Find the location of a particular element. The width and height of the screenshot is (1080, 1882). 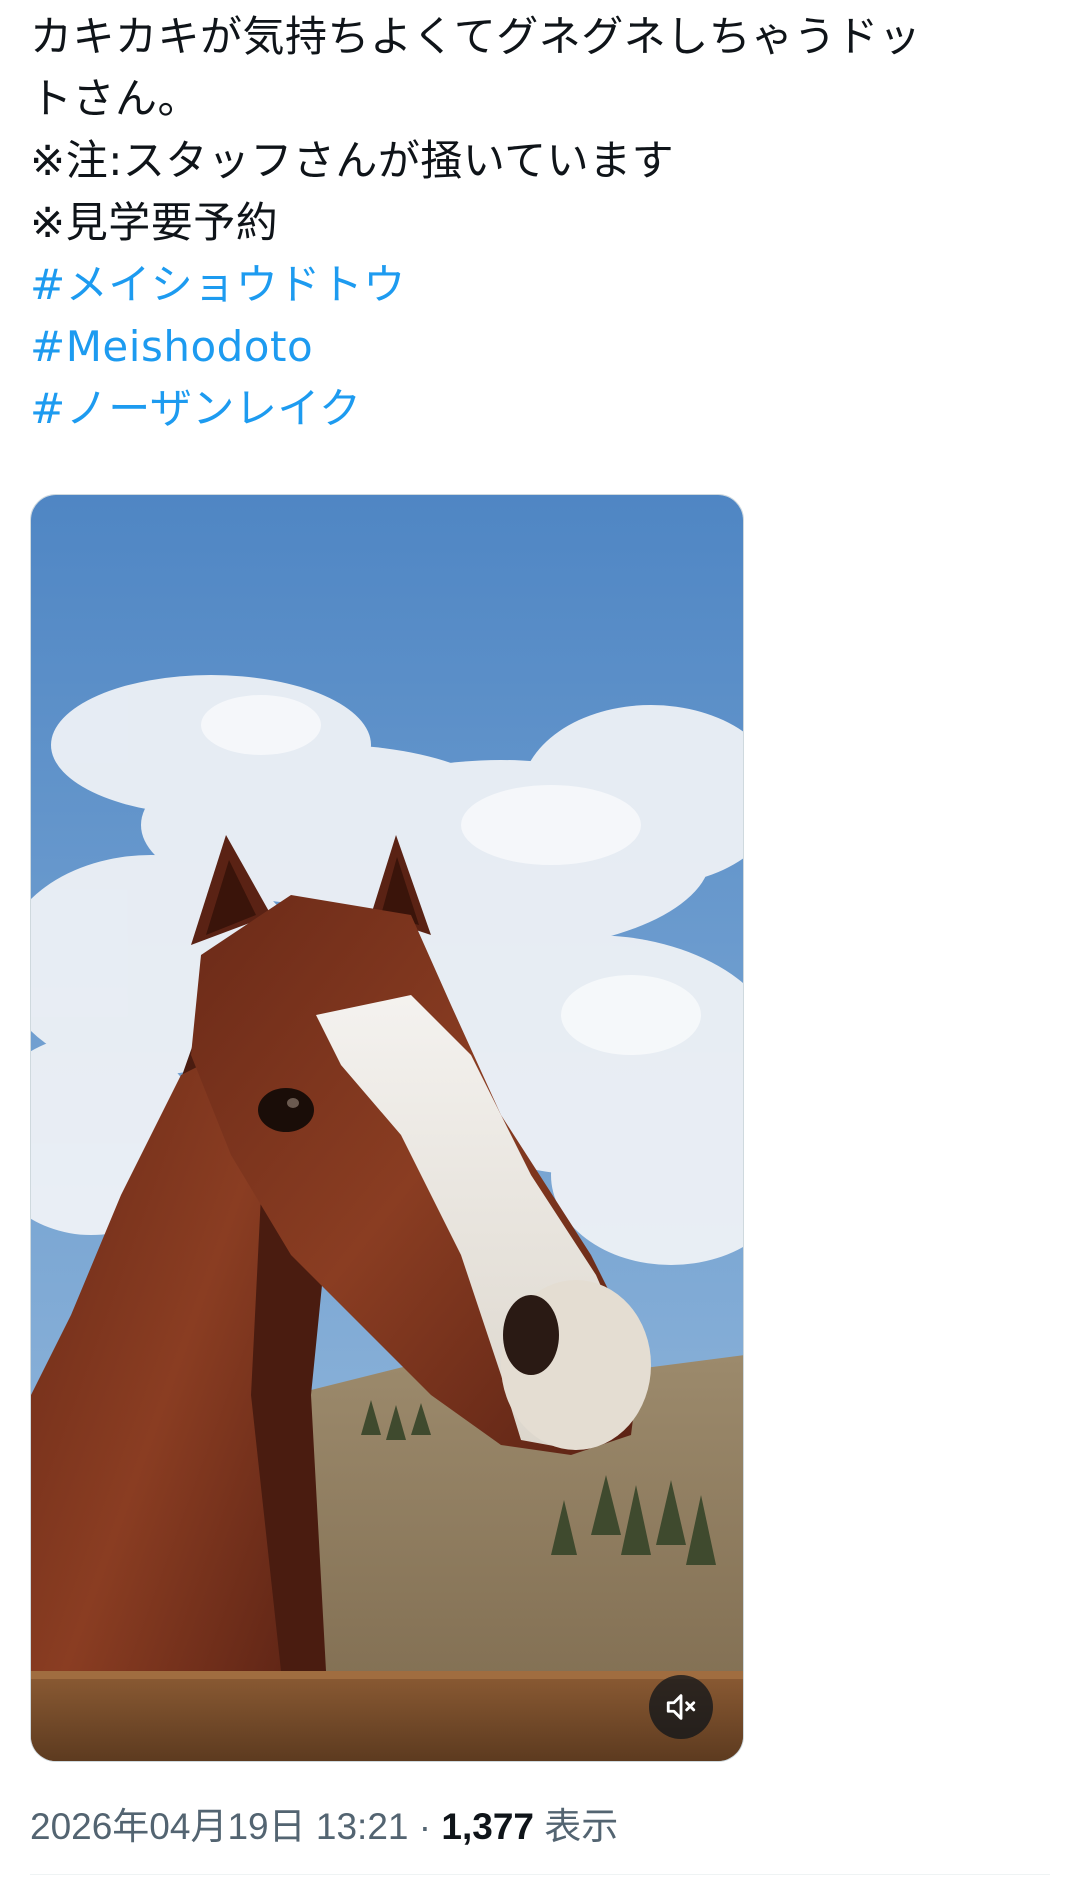

tweet-text-line: ※見学要予約 is located at coordinates (154, 222).